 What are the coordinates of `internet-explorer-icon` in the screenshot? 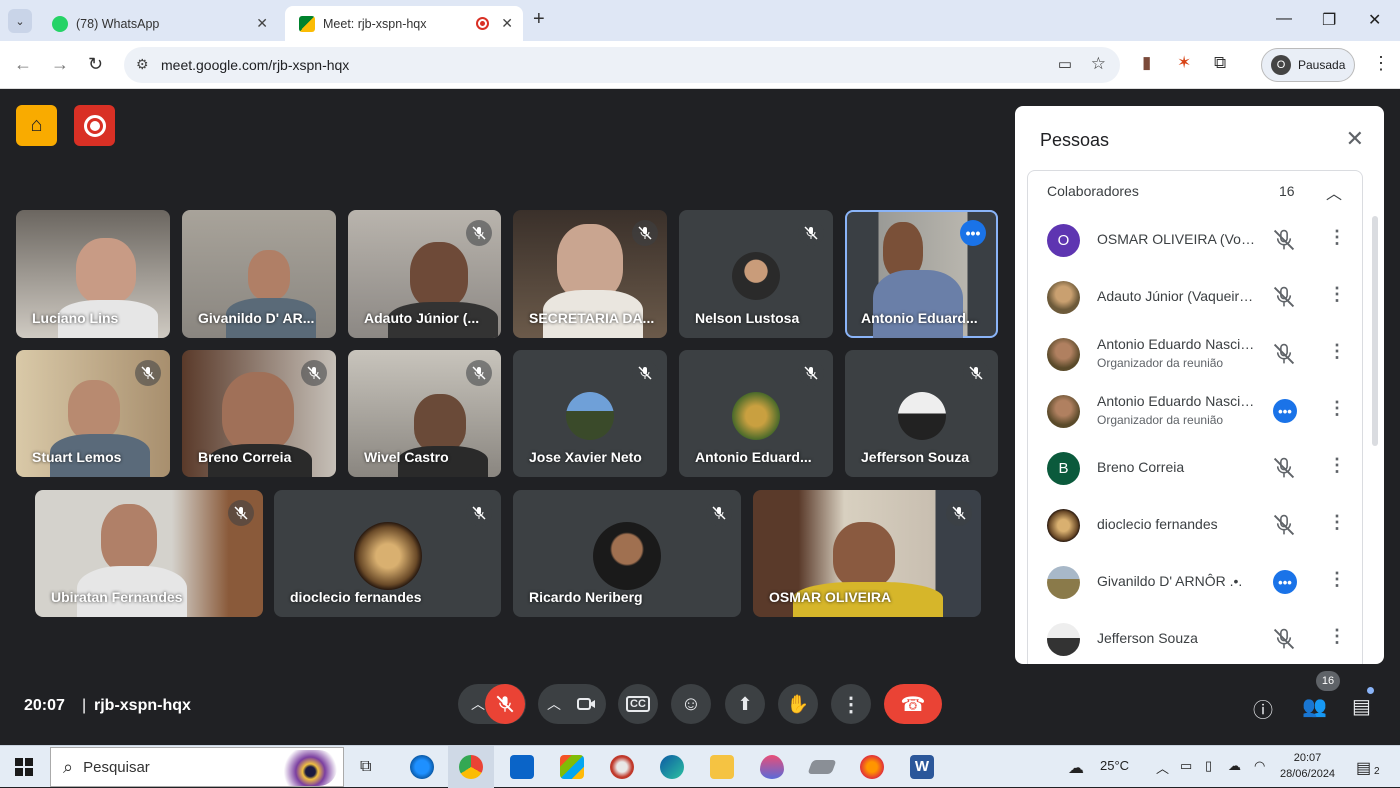 It's located at (422, 767).